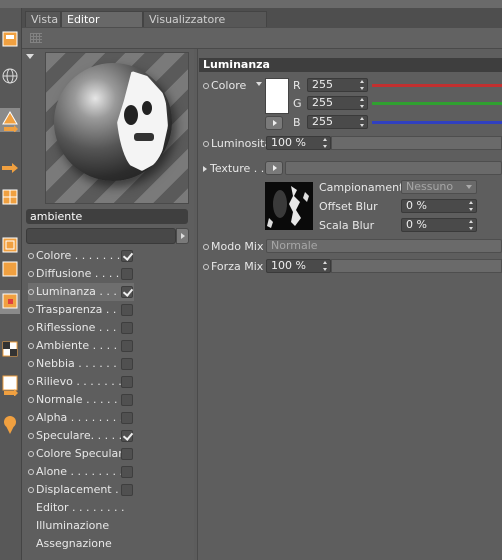 The height and width of the screenshot is (560, 502). I want to click on channel-normale-checkbox, so click(127, 400).